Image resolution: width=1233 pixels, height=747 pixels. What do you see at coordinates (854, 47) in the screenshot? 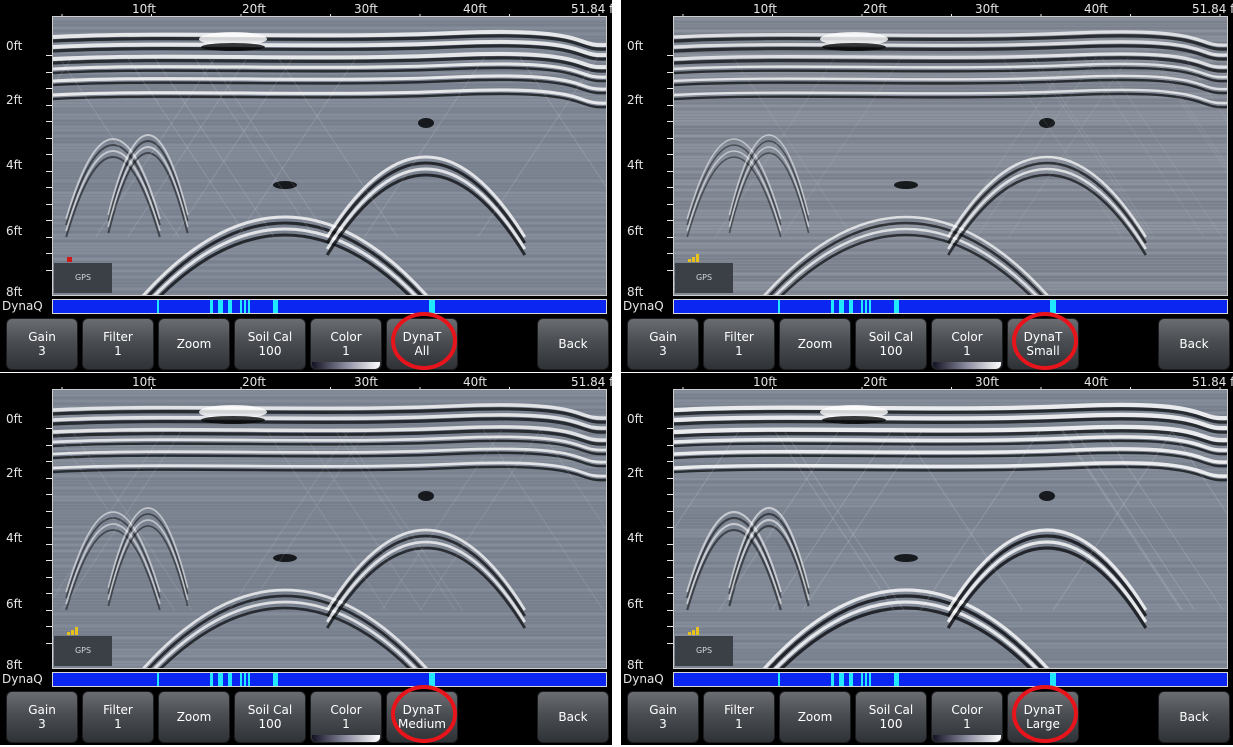
I see `surface-dark-patch` at bounding box center [854, 47].